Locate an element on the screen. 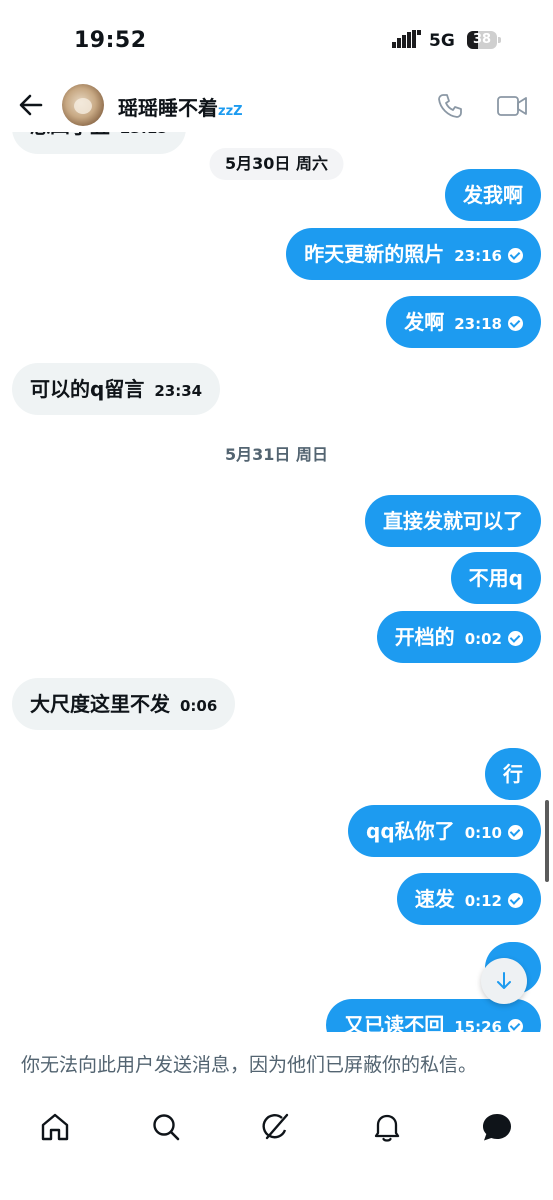  message-bubble: 直接发就可以了 is located at coordinates (453, 521).